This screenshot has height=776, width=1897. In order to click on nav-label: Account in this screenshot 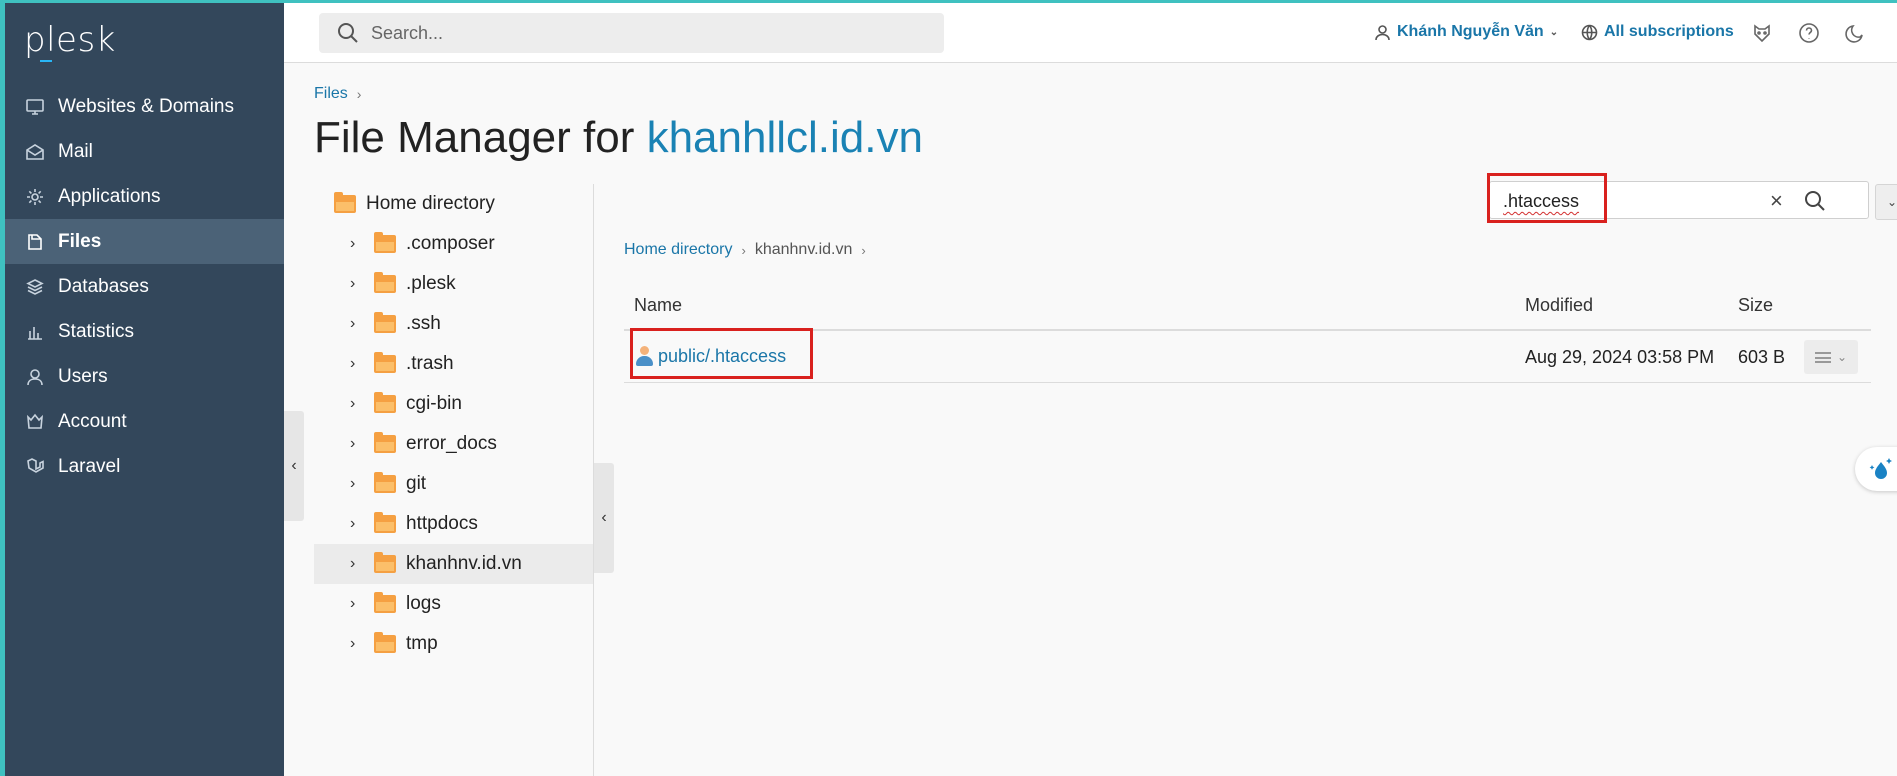, I will do `click(92, 421)`.